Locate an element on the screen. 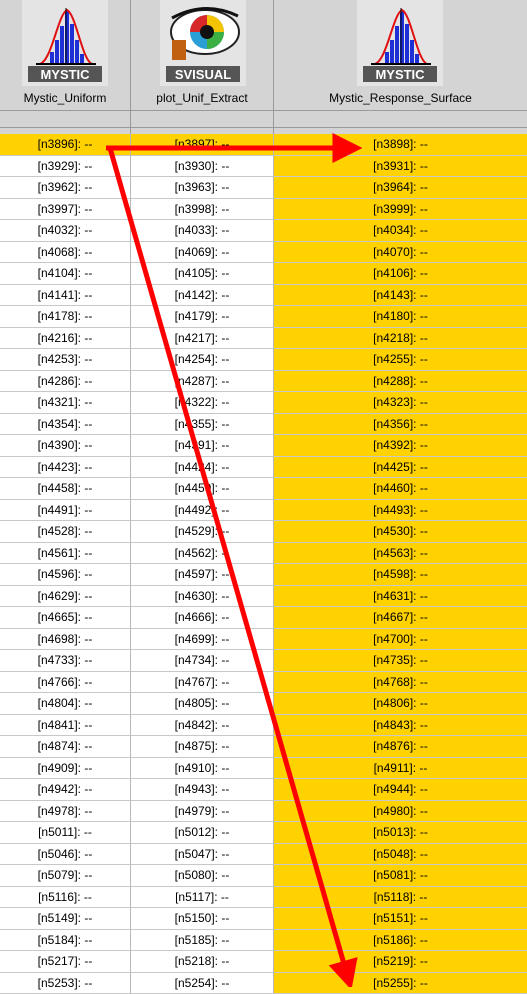  node-cell: [n4562]: -- is located at coordinates (202, 554).